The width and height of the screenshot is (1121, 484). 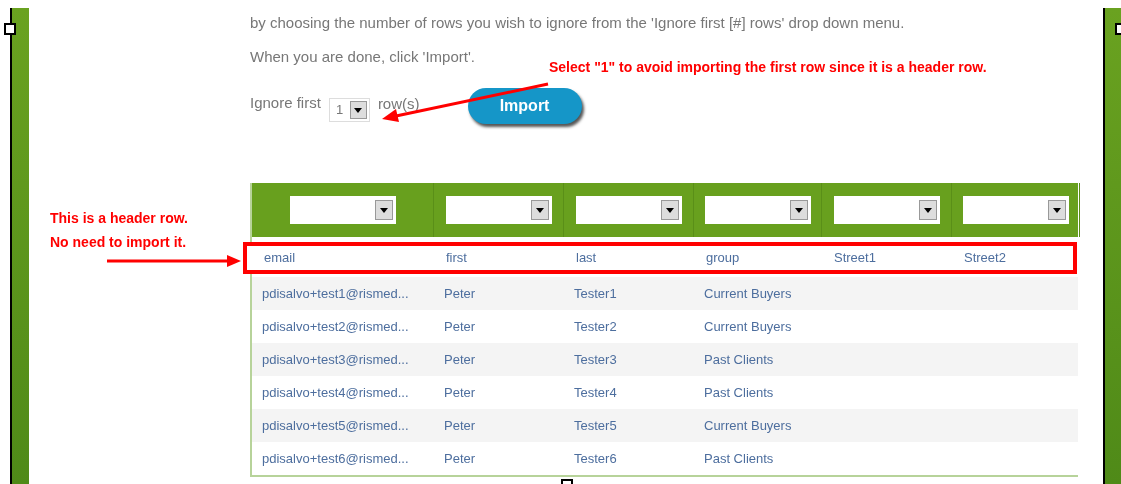 I want to click on ignore-label: Ignore first, so click(x=285, y=102).